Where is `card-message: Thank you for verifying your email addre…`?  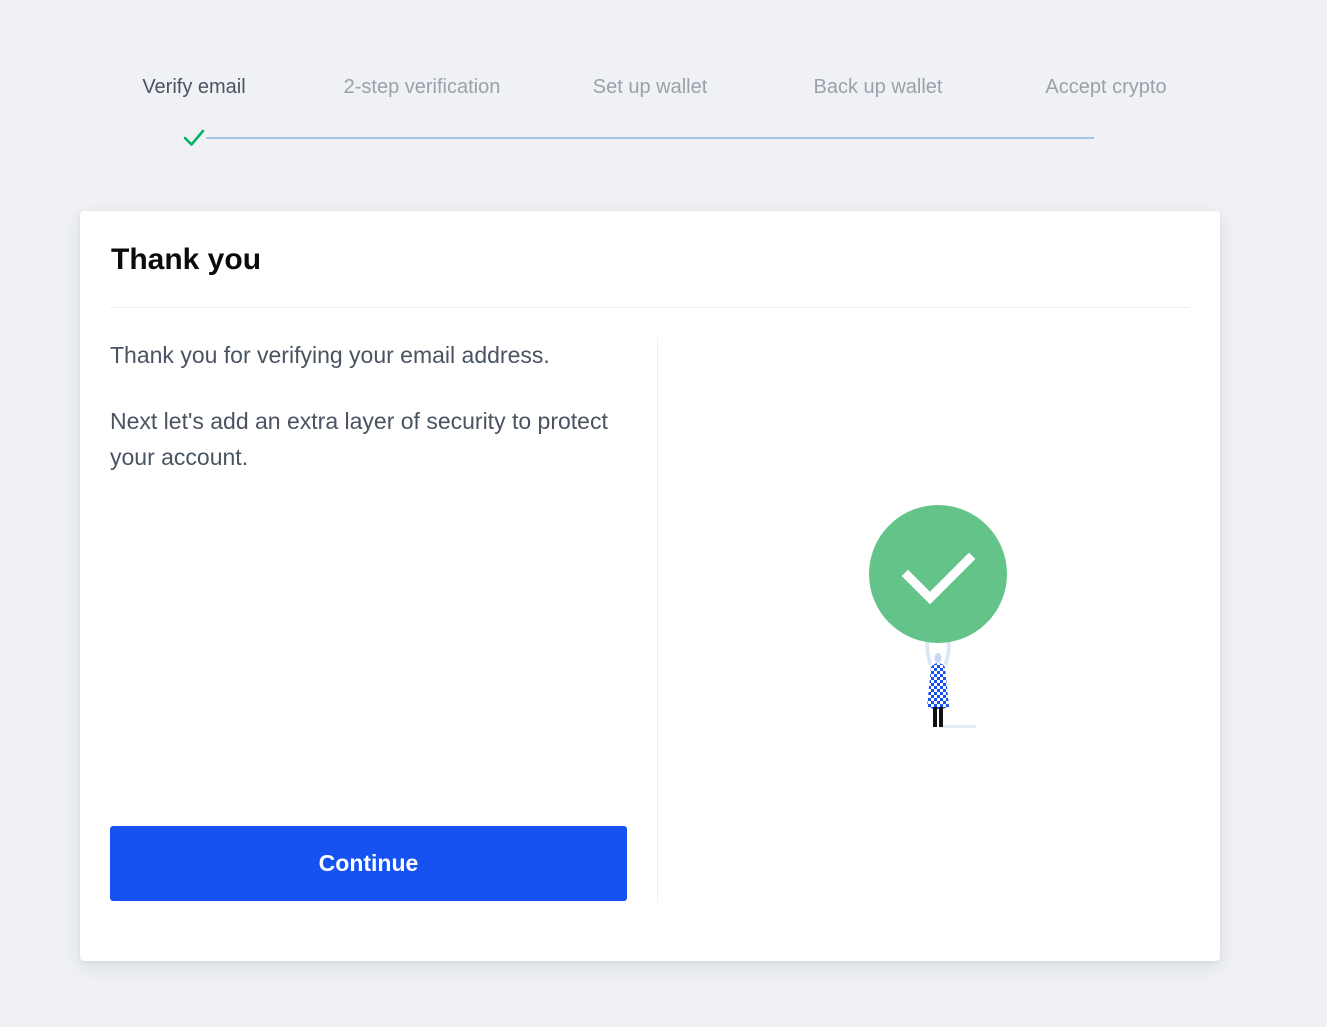
card-message: Thank you for verifying your email addre… is located at coordinates (370, 406).